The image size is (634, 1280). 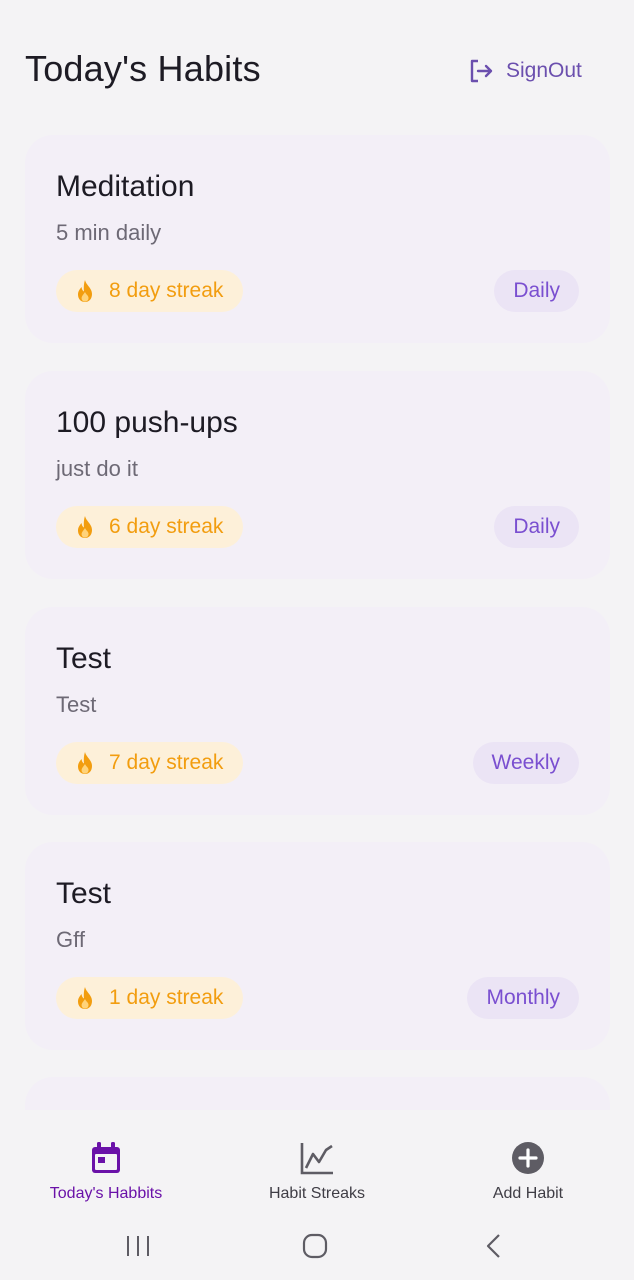 I want to click on streak-badge: 7 day streak, so click(x=149, y=763).